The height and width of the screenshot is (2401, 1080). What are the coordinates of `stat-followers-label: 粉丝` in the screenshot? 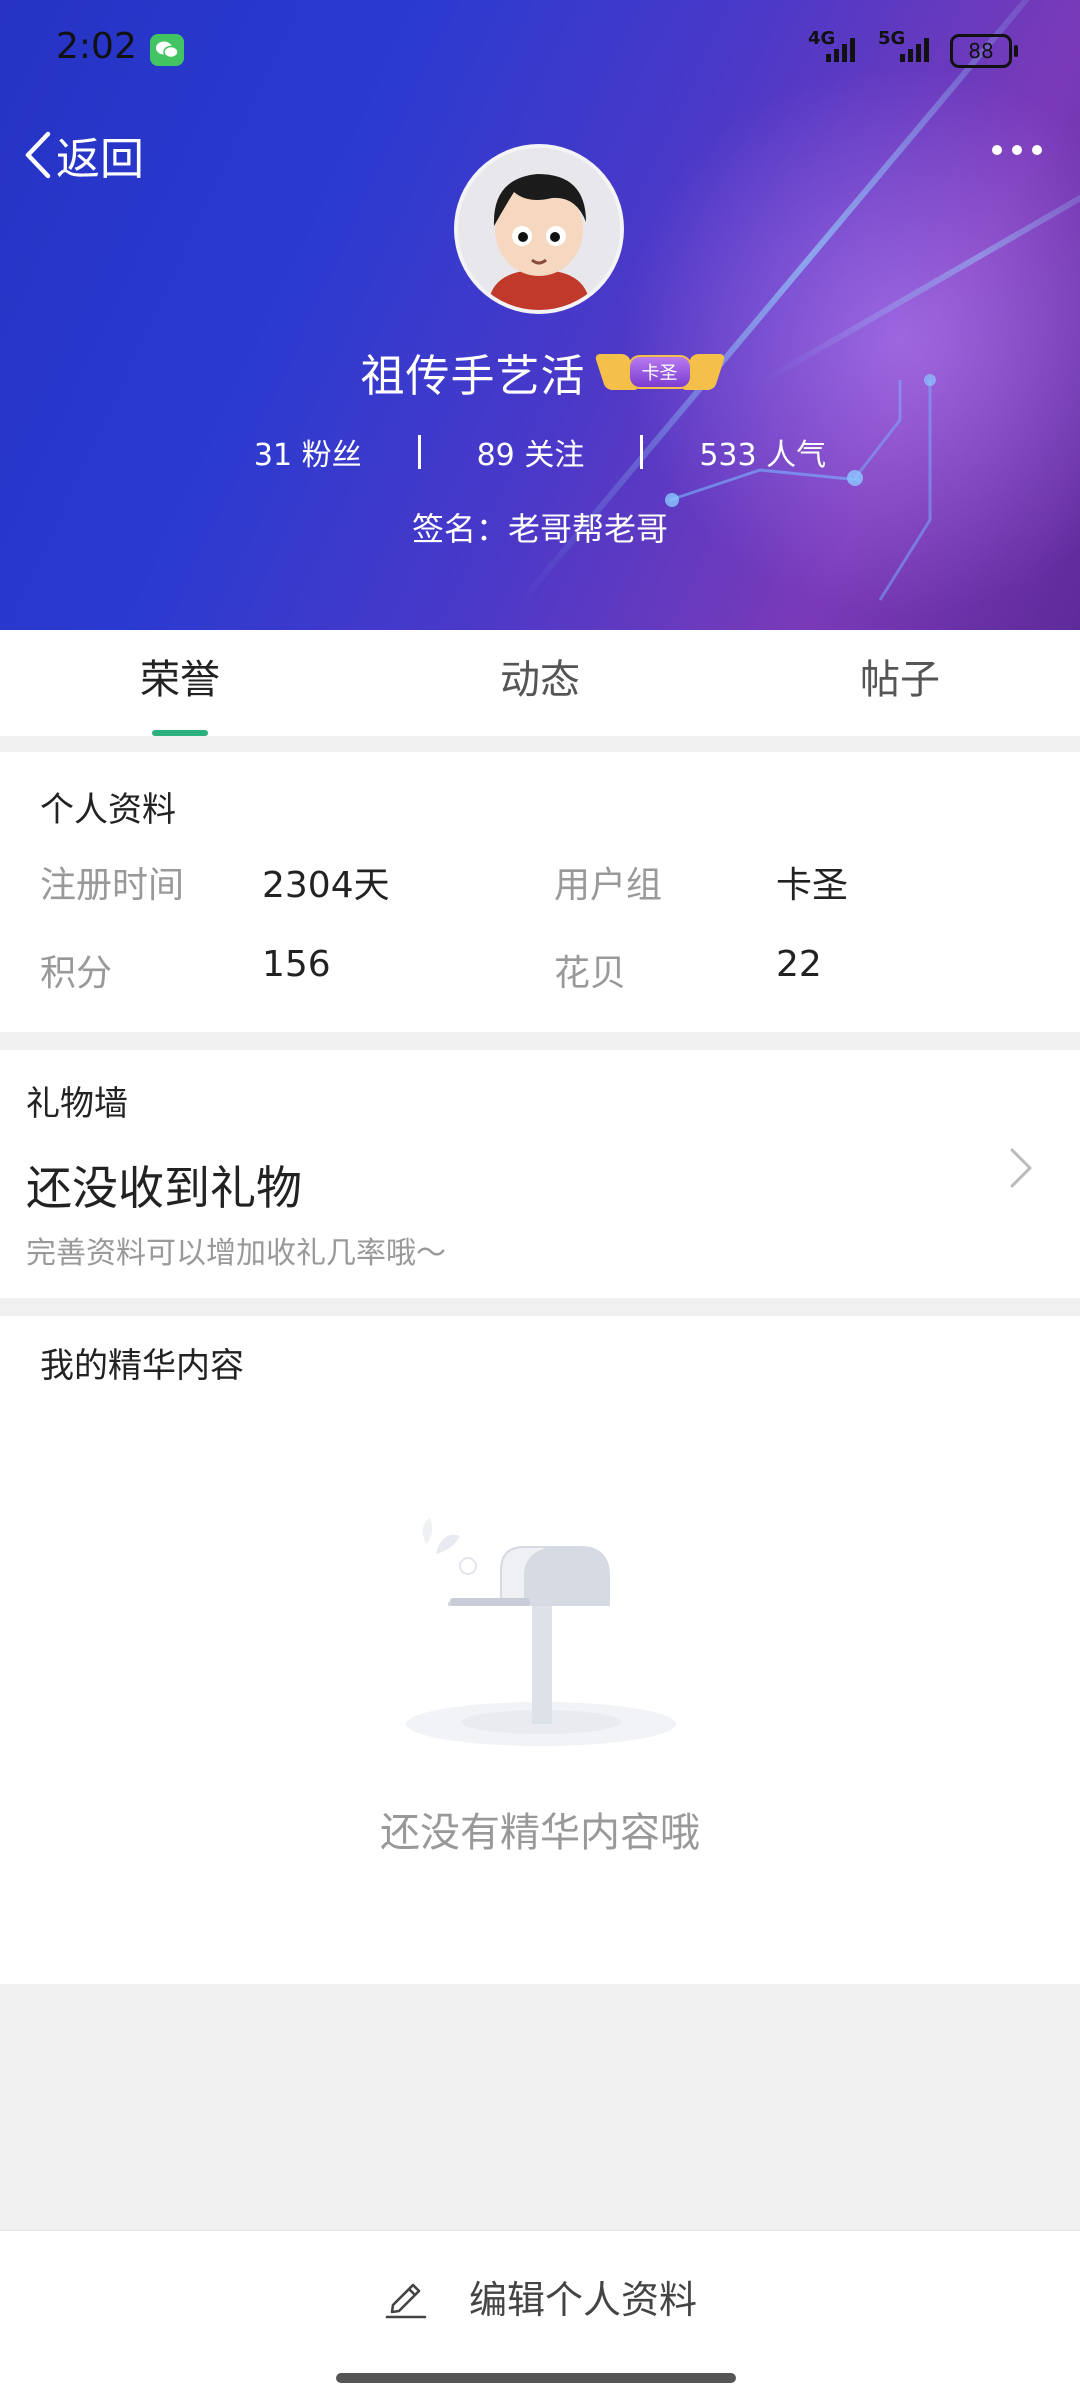 It's located at (332, 455).